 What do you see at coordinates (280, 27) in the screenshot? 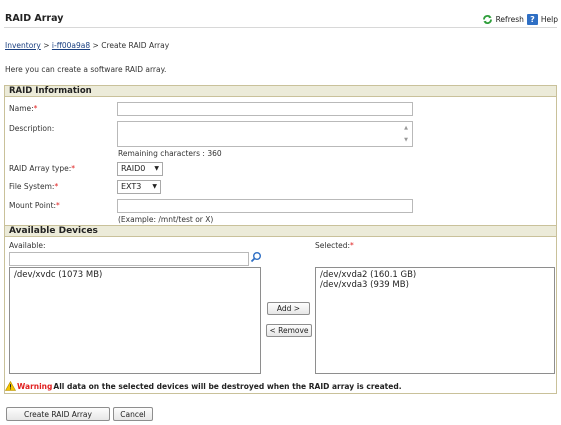
I see `header-divider` at bounding box center [280, 27].